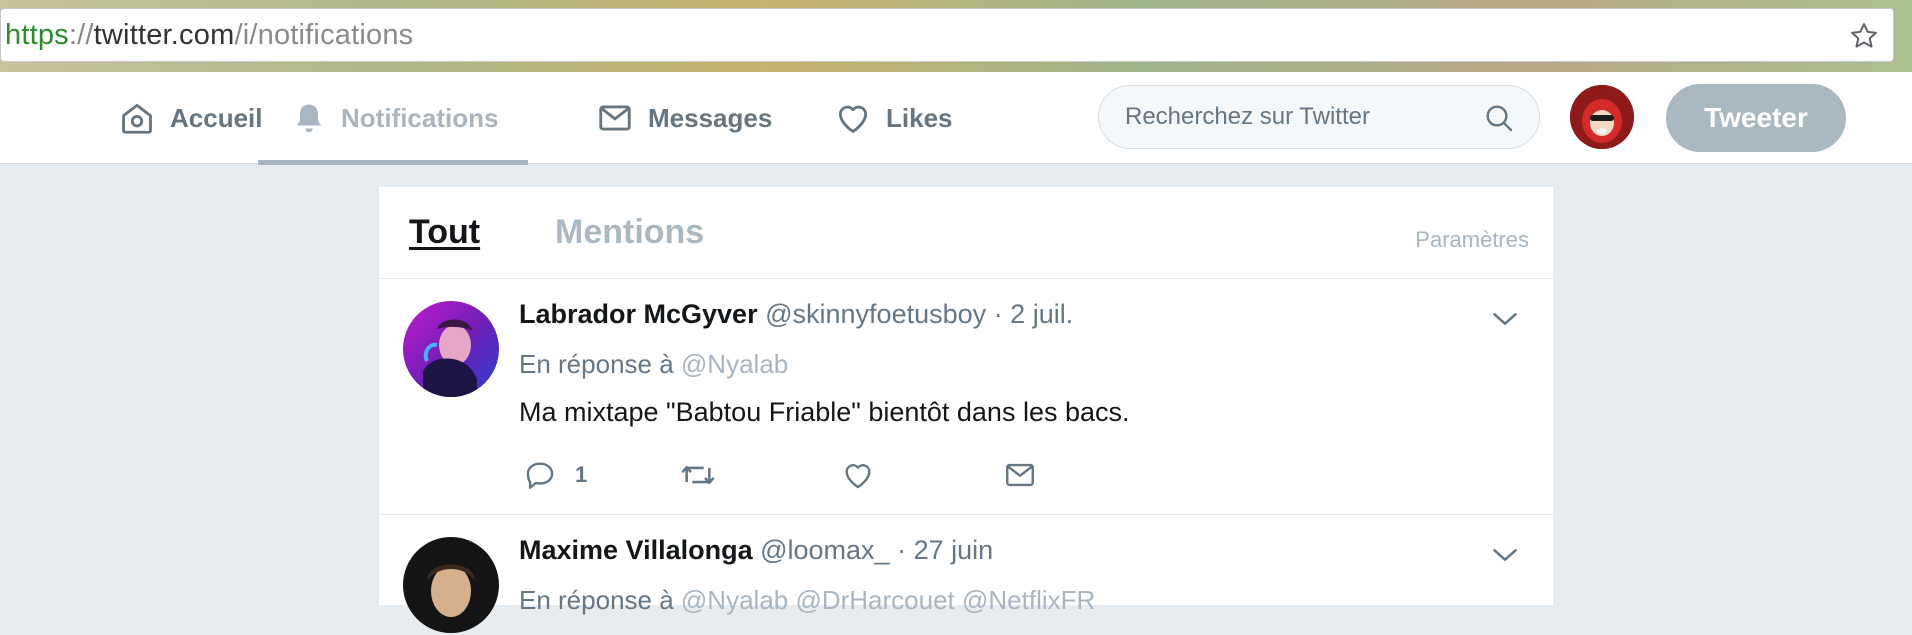 The width and height of the screenshot is (1912, 635). Describe the element at coordinates (954, 550) in the screenshot. I see `tweet-date: 27 juin` at that location.